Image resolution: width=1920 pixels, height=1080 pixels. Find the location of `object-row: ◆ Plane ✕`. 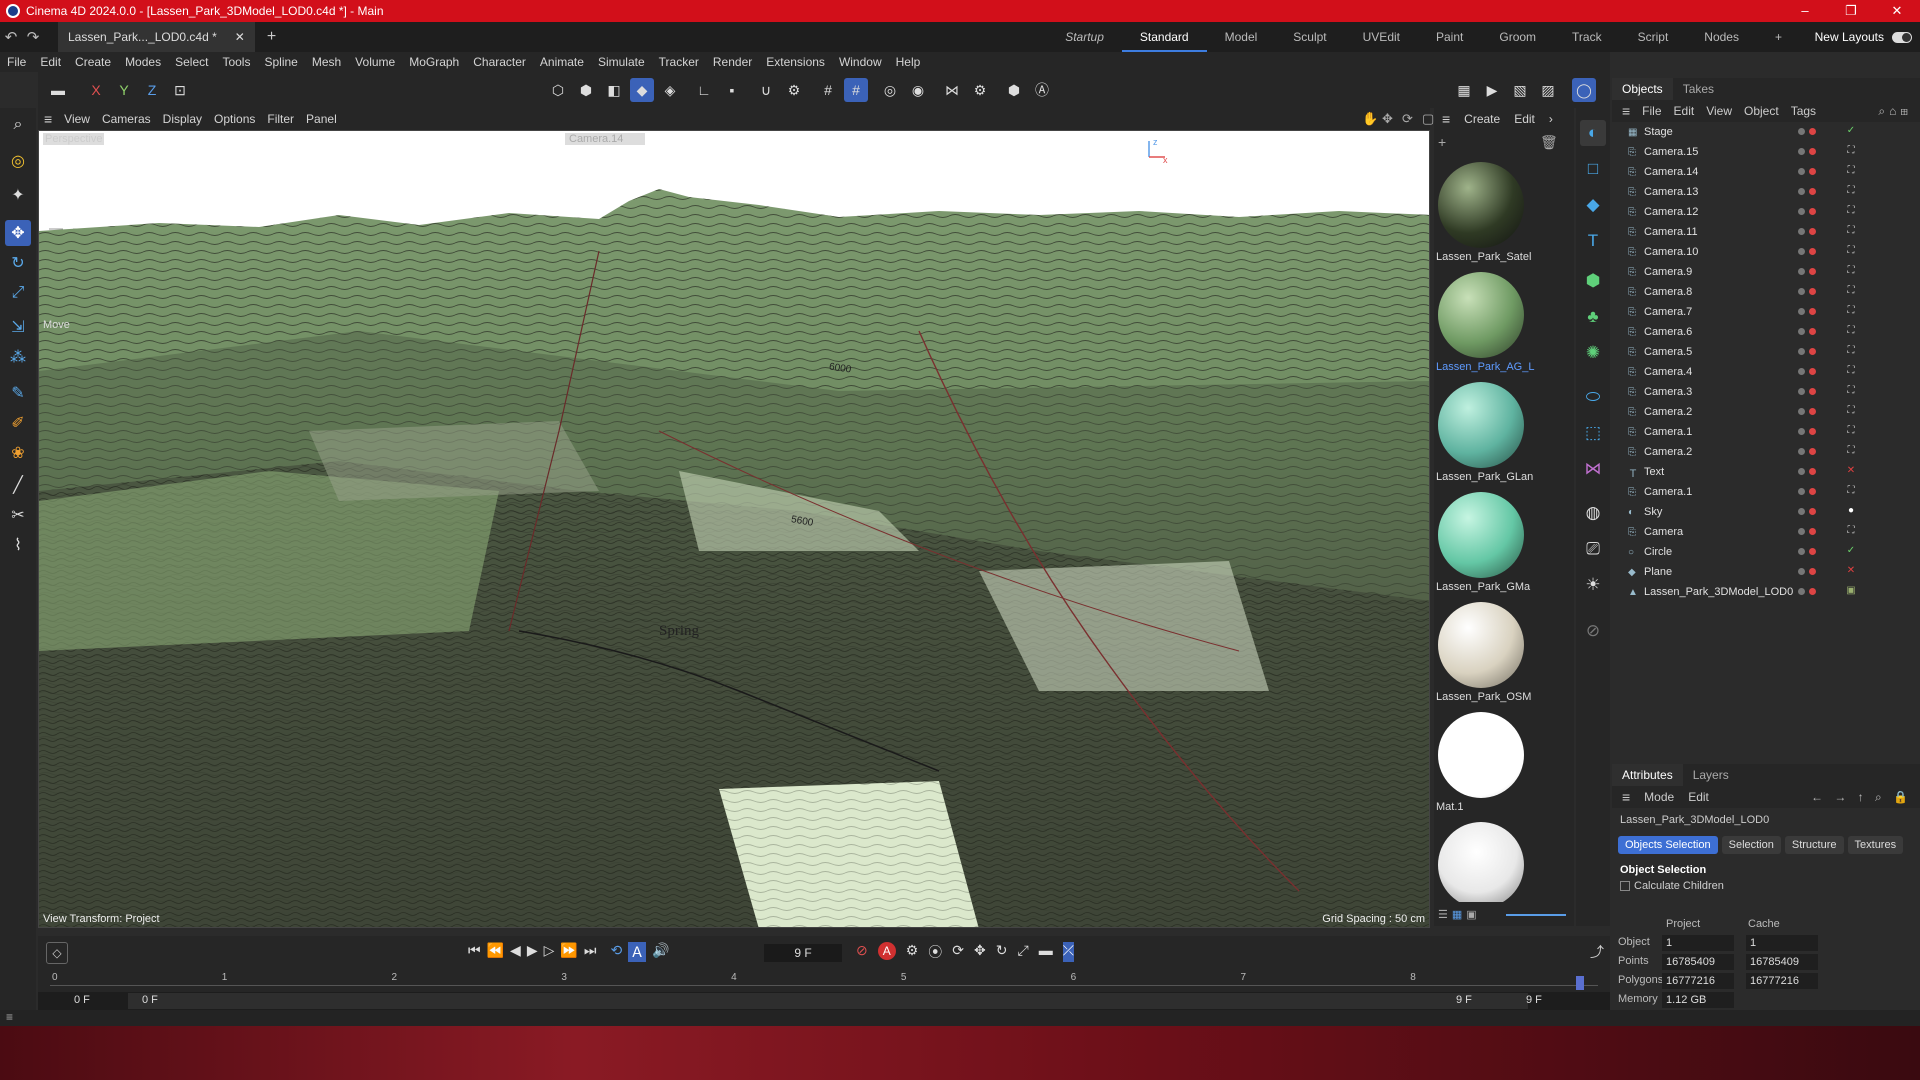

object-row: ◆ Plane ✕ is located at coordinates (1766, 572).